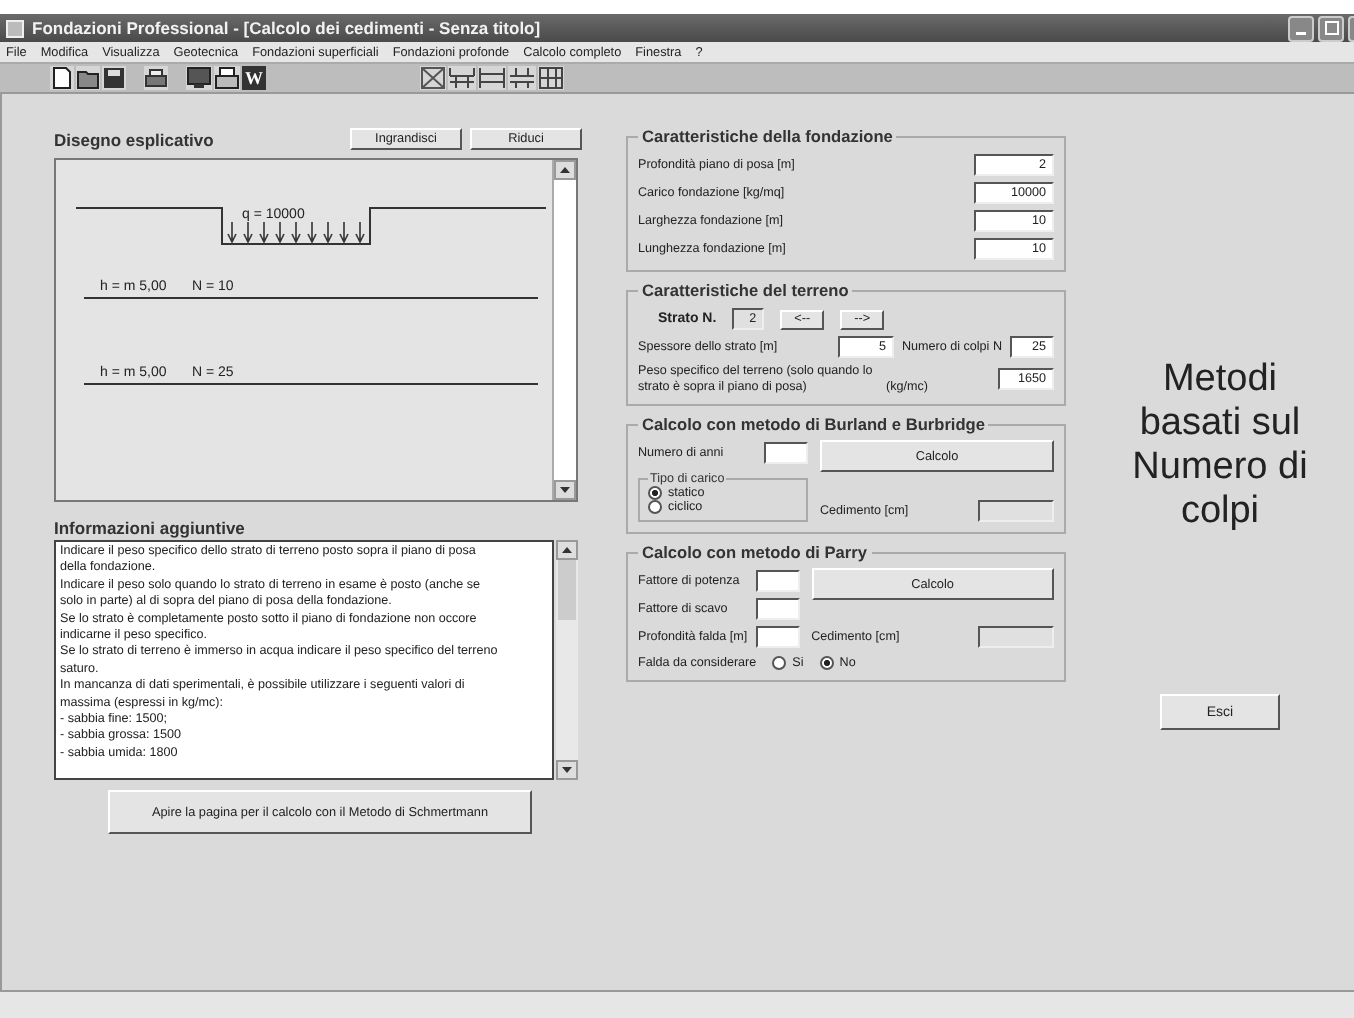 The image size is (1354, 1018). Describe the element at coordinates (433, 78) in the screenshot. I see `cross-box-icon` at that location.